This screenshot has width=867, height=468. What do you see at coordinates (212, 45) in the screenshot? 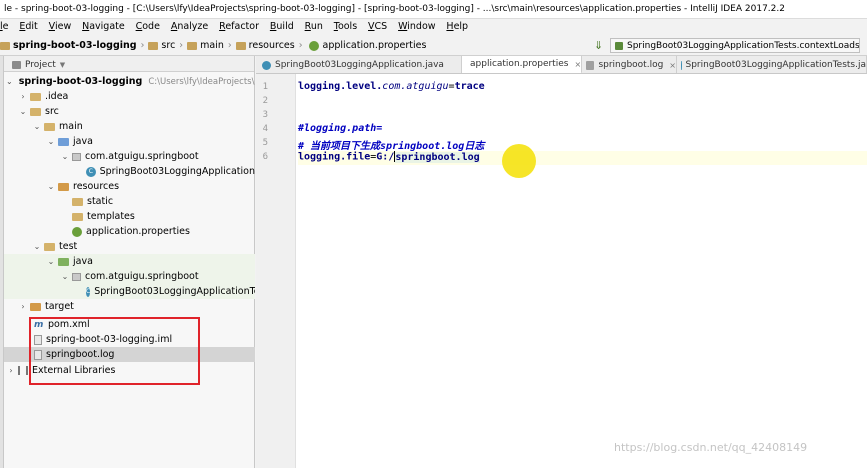
I see `breadcrumb-main: main` at bounding box center [212, 45].